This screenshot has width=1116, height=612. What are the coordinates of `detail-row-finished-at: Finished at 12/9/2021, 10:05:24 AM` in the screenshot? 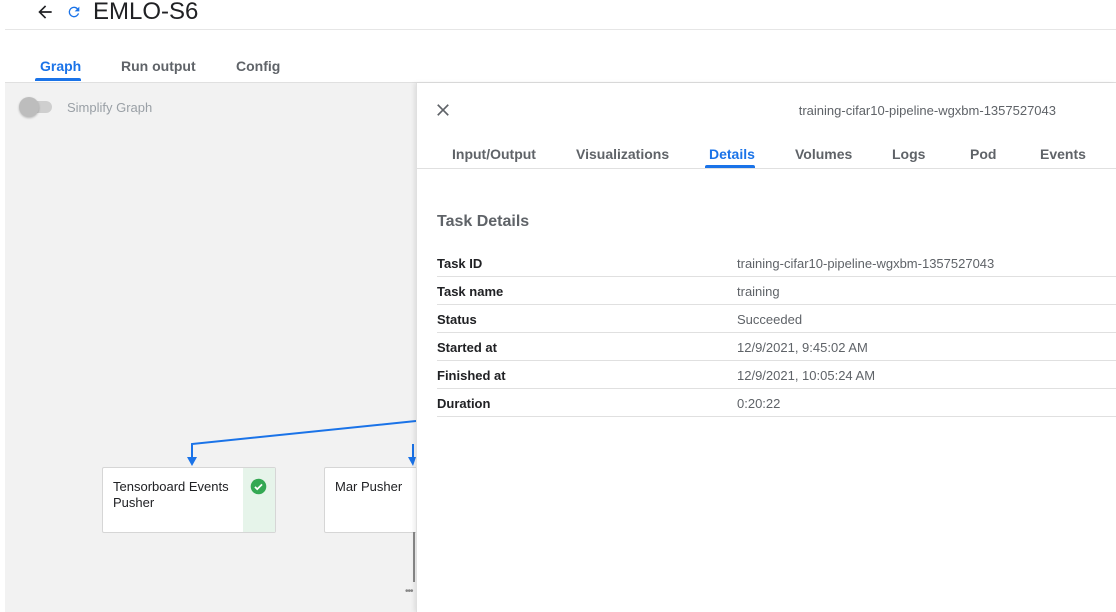 It's located at (776, 375).